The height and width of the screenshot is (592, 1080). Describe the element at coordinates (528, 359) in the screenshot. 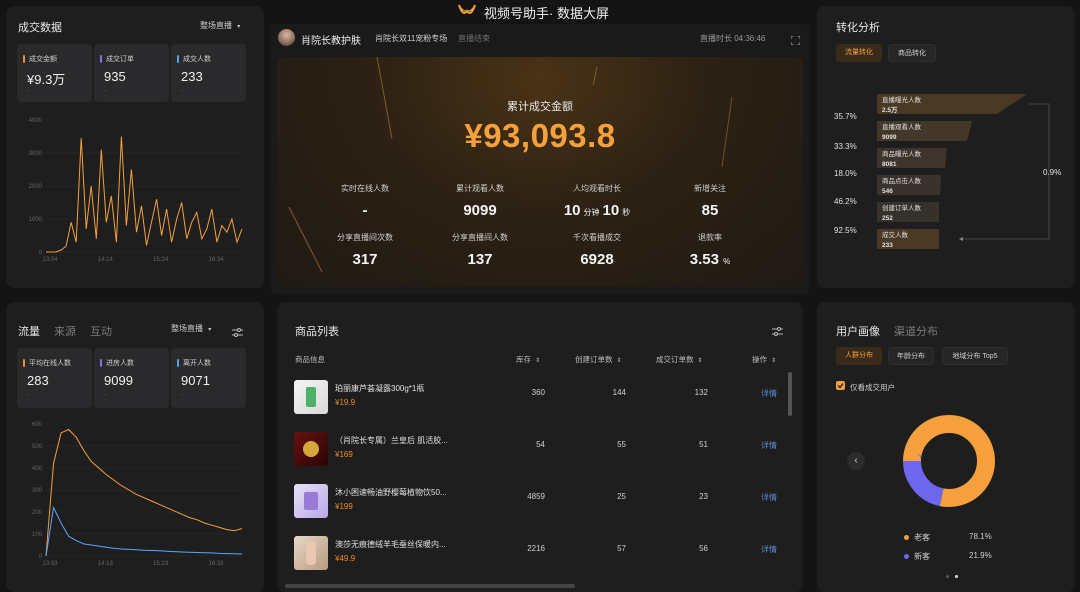

I see `column-header-stock: 库存 ⇕` at that location.